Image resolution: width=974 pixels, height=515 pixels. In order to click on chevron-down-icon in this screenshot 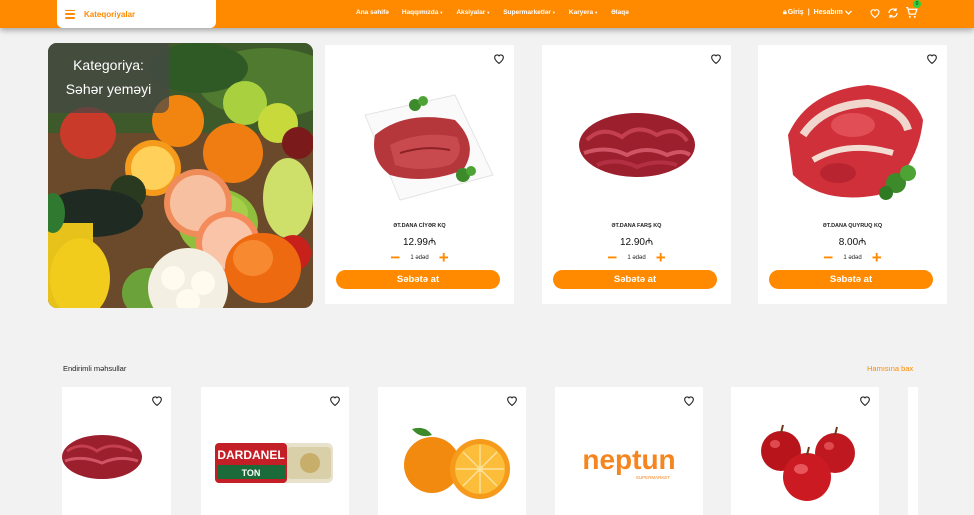, I will do `click(848, 12)`.